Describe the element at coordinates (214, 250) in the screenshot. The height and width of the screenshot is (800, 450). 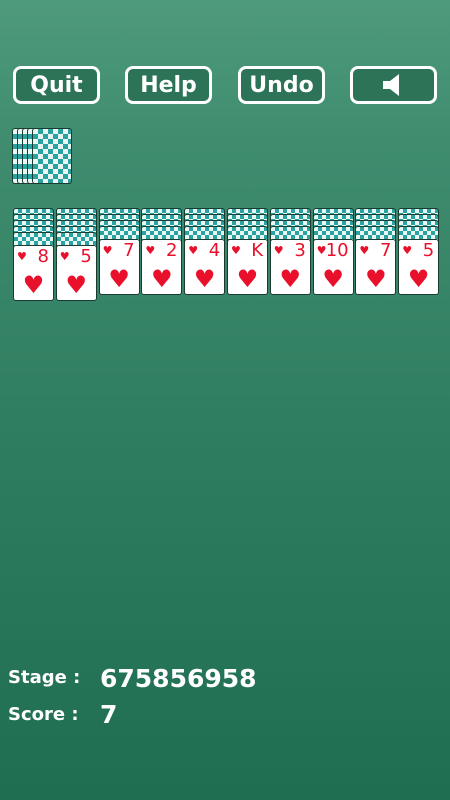
I see `card-rank: 4` at that location.